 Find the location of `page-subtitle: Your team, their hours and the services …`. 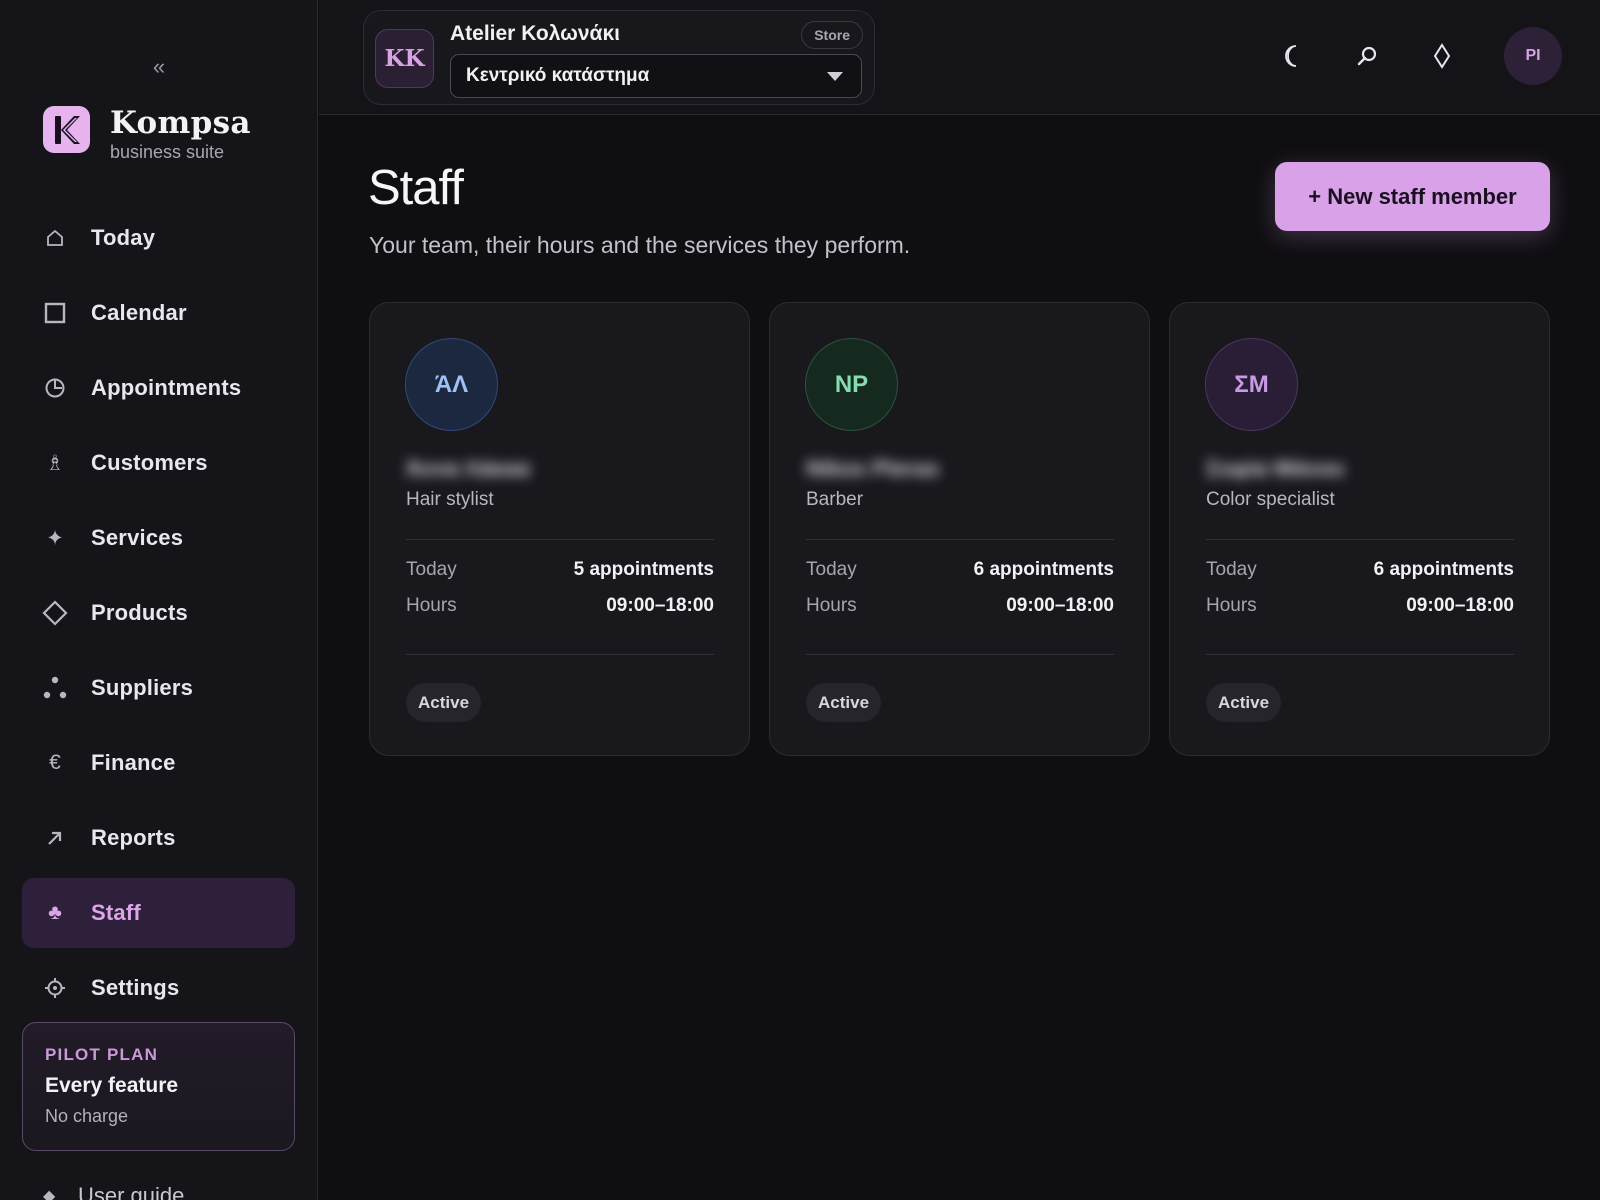

page-subtitle: Your team, their hours and the services … is located at coordinates (640, 245).